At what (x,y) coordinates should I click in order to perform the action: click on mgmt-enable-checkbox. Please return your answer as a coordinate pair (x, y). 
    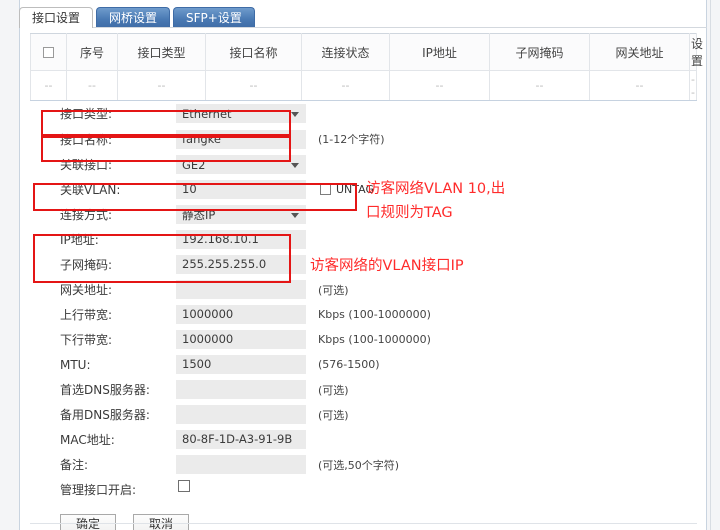
    Looking at the image, I should click on (184, 485).